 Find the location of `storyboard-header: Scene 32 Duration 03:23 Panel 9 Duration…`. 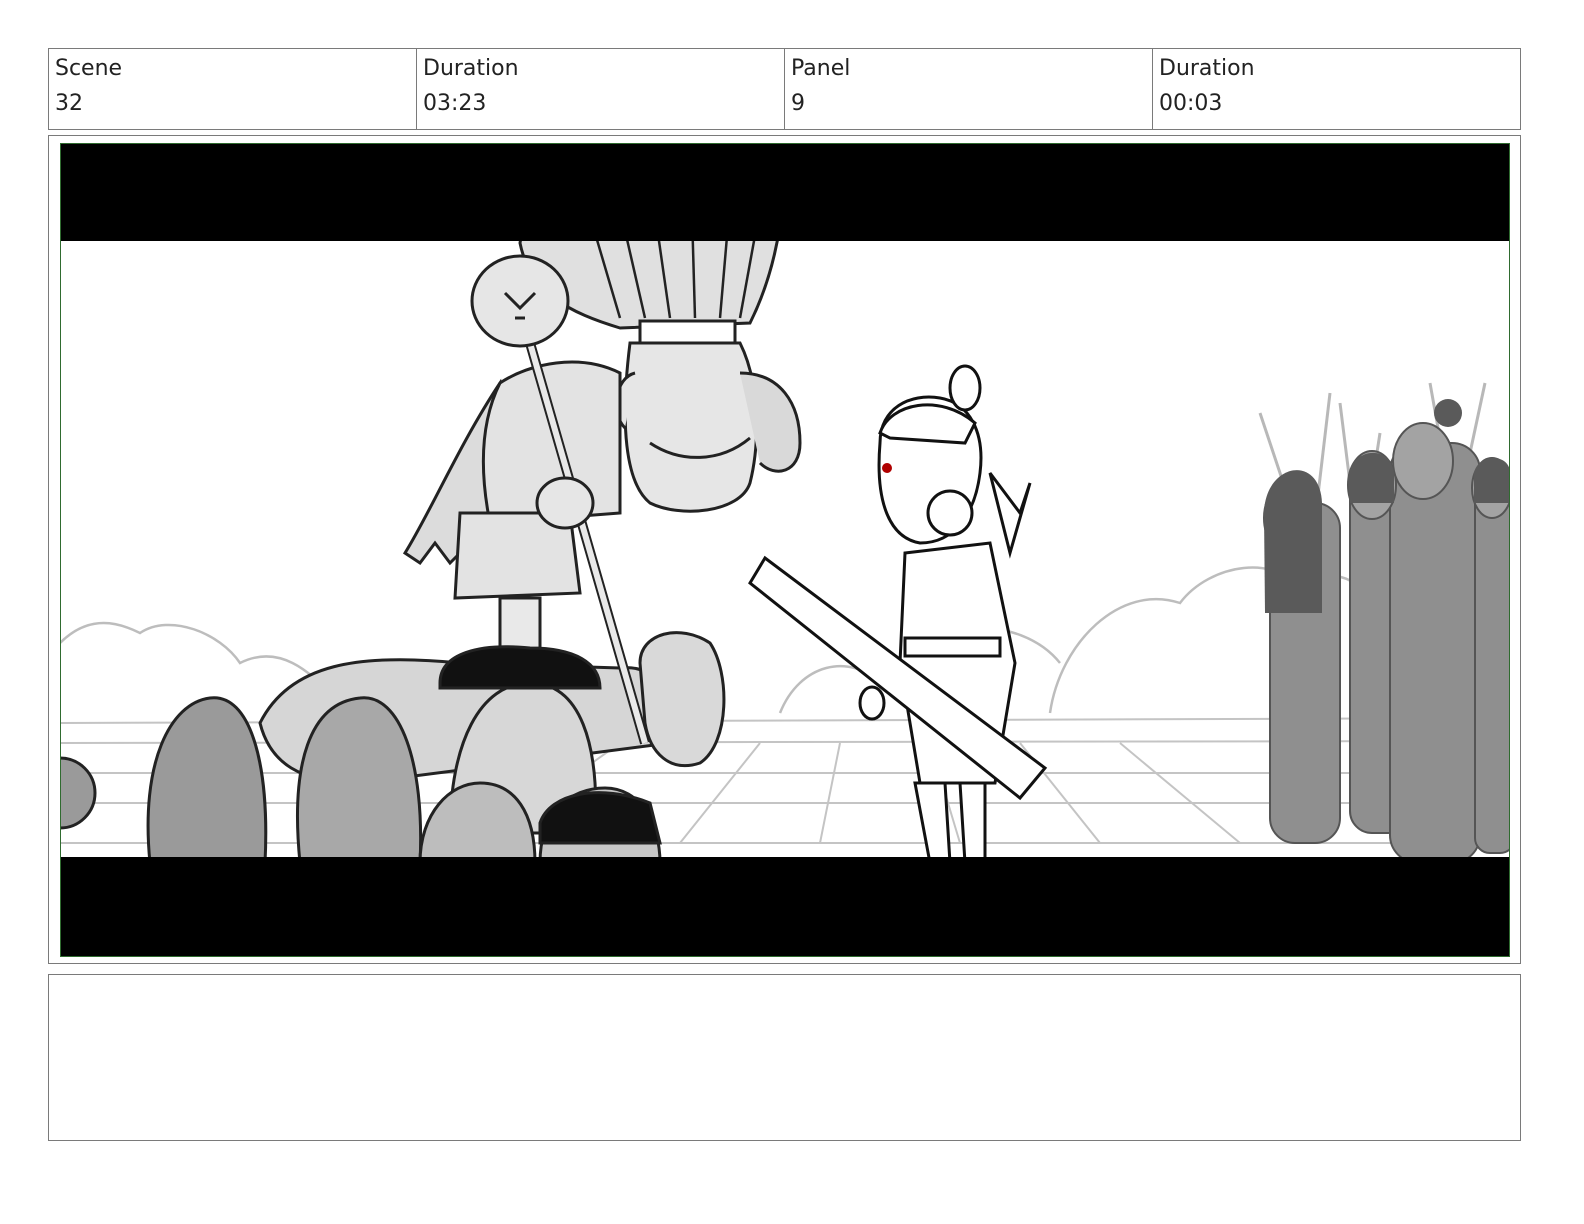

storyboard-header: Scene 32 Duration 03:23 Panel 9 Duration… is located at coordinates (784, 89).